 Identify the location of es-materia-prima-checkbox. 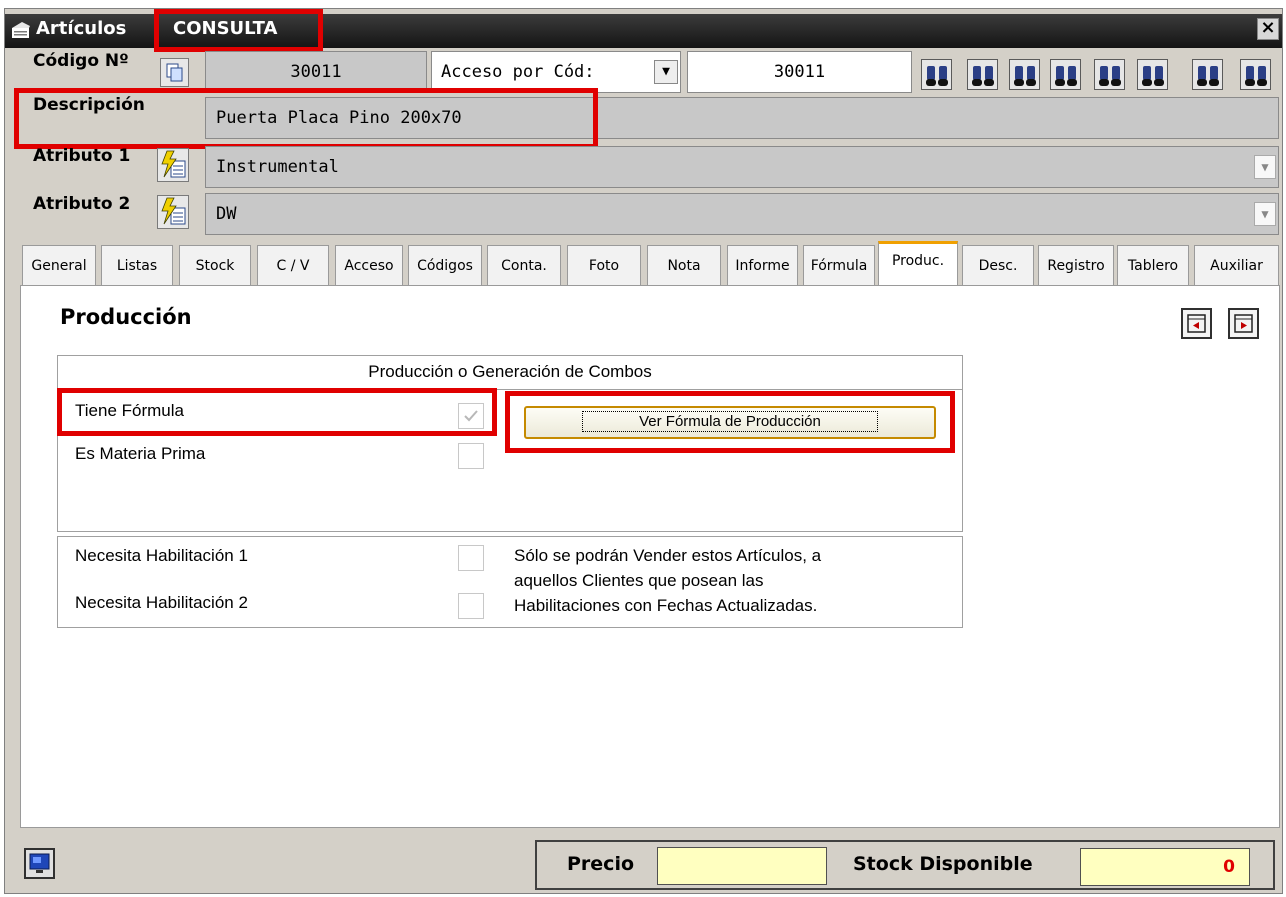
(471, 456).